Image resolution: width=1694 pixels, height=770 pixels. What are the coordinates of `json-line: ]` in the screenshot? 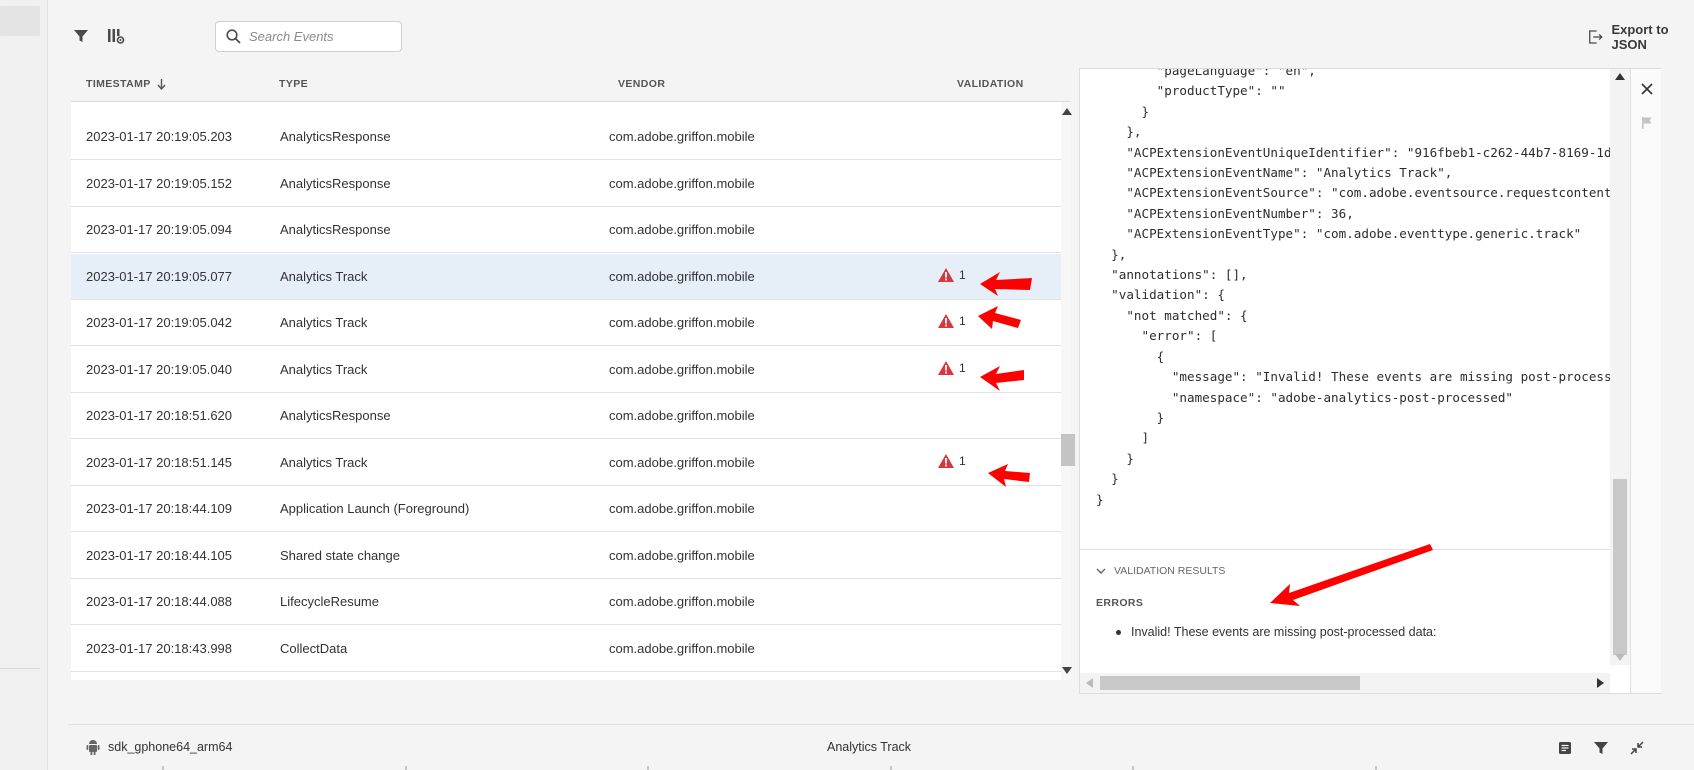 It's located at (1123, 438).